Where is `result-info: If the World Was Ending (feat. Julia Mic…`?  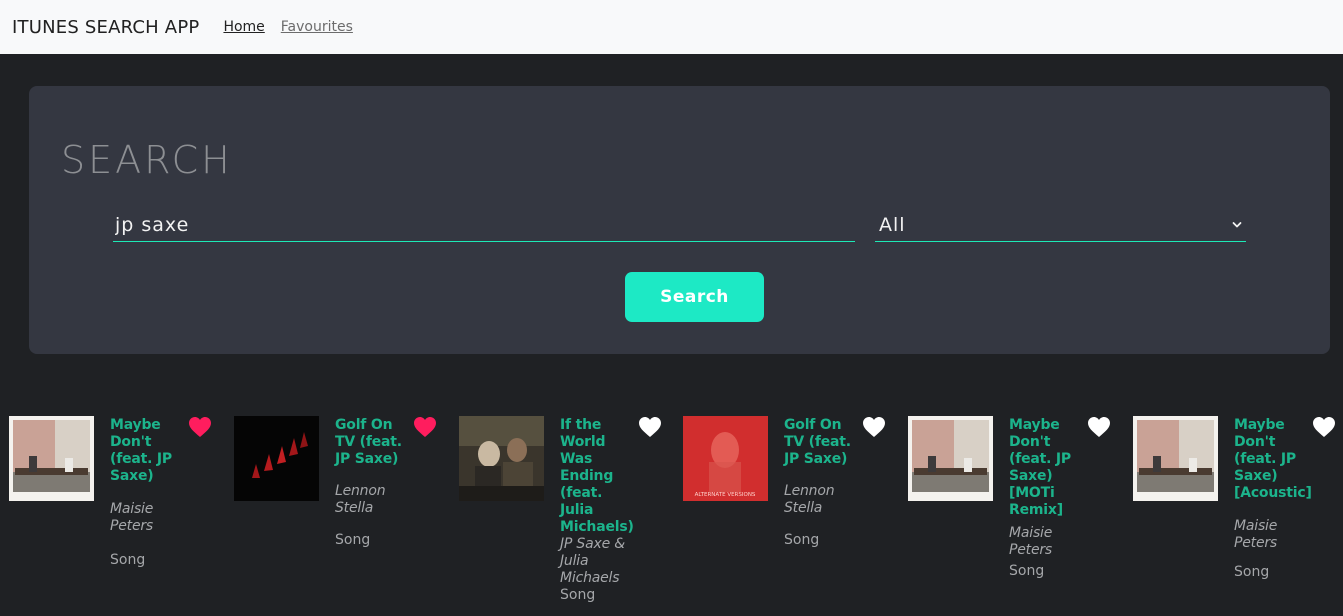 result-info: If the World Was Ending (feat. Julia Mic… is located at coordinates (597, 510).